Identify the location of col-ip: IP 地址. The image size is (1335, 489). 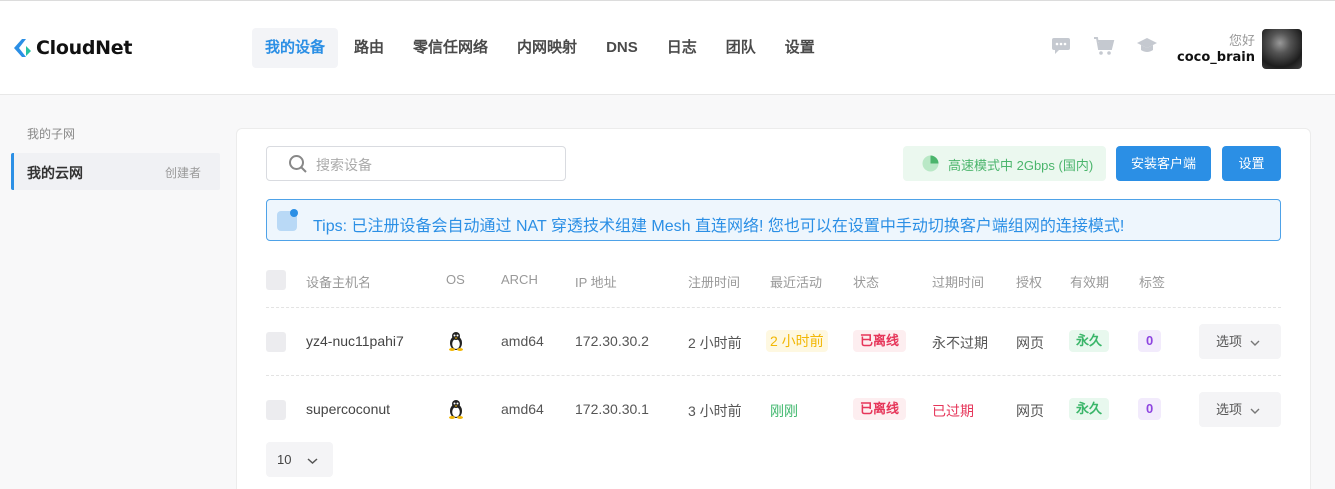
(596, 281).